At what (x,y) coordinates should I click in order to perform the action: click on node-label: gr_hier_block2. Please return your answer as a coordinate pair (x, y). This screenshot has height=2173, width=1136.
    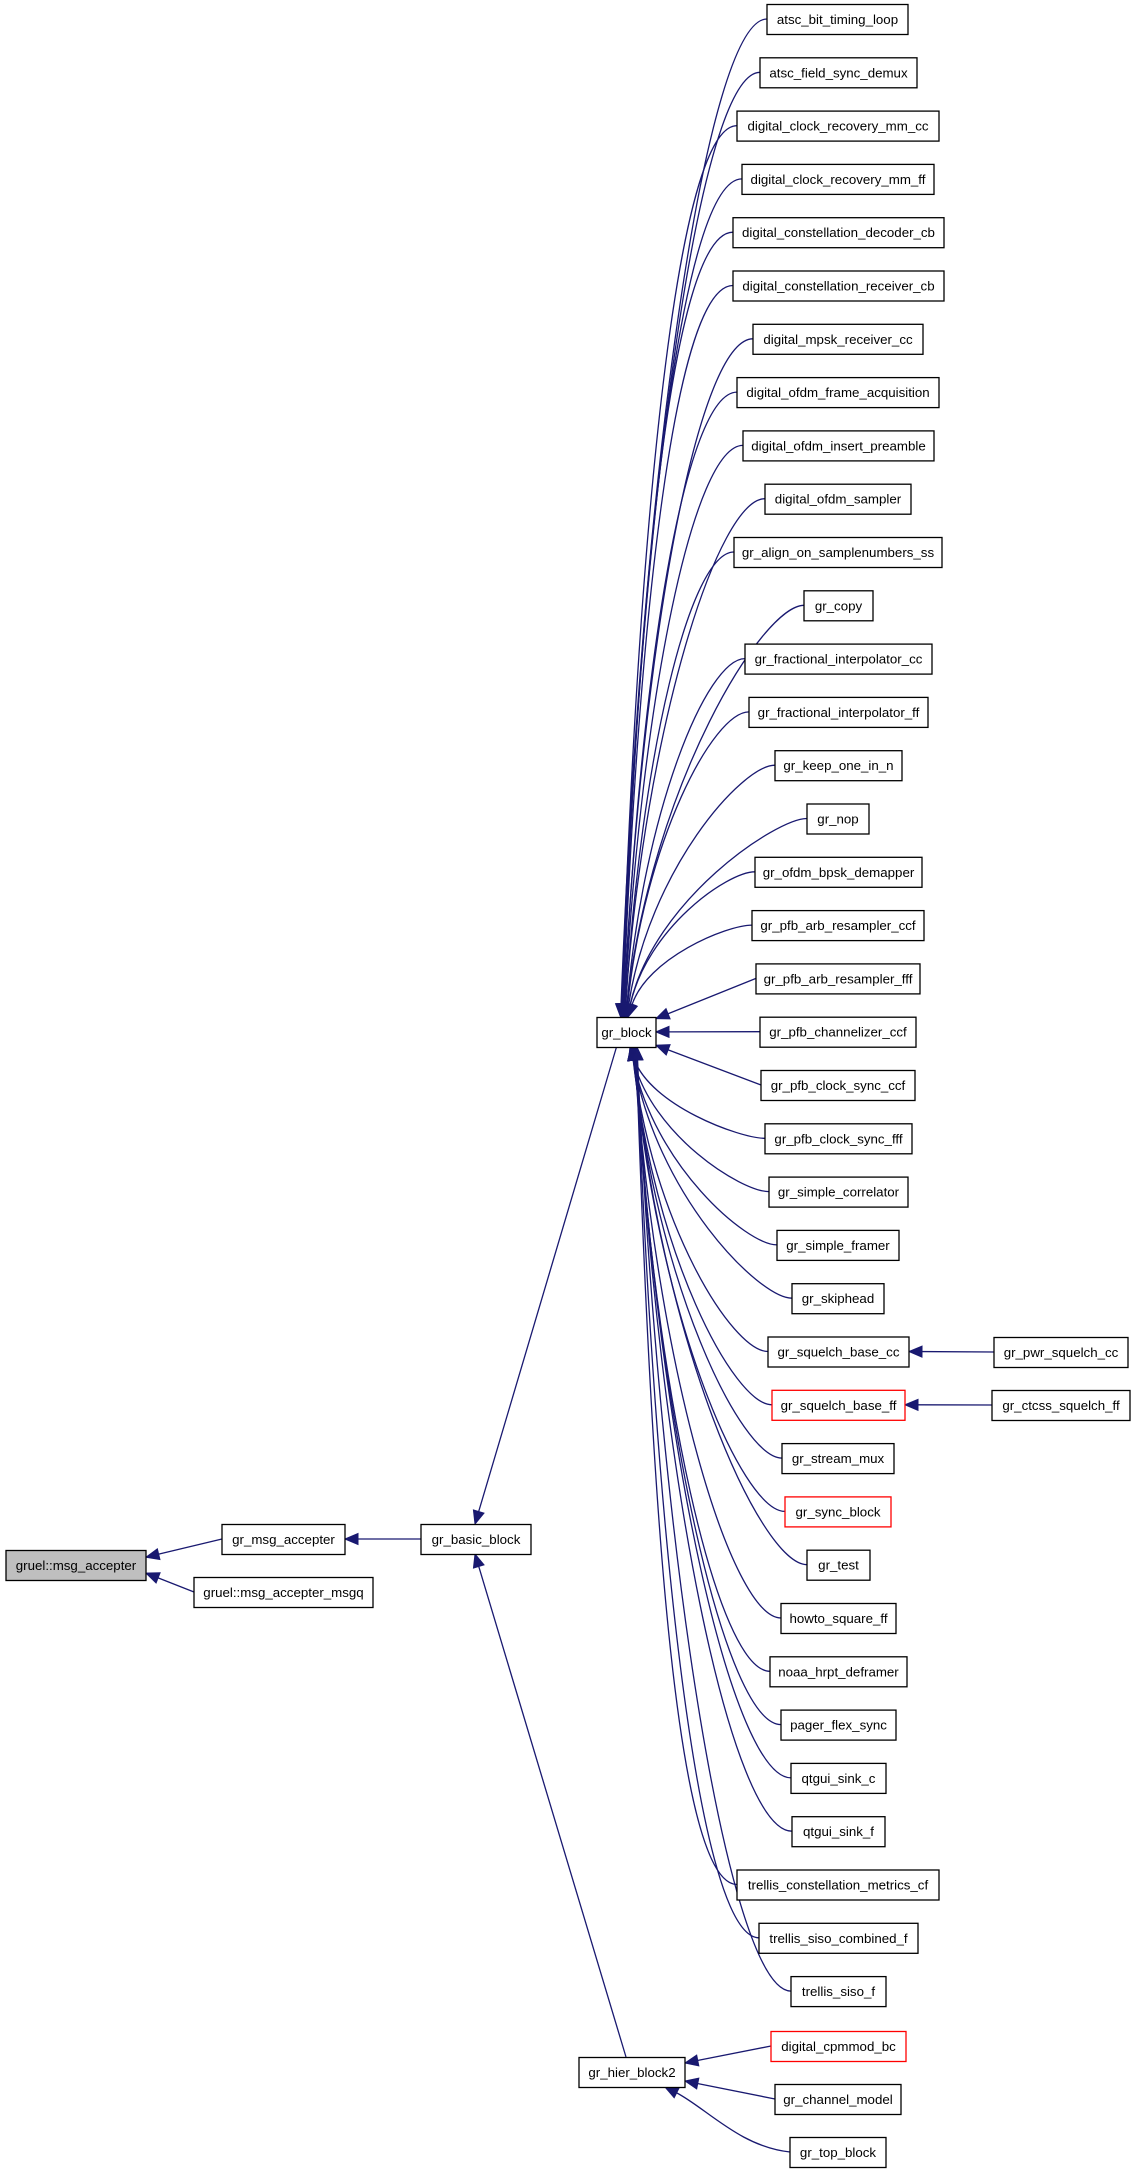
    Looking at the image, I should click on (631, 2072).